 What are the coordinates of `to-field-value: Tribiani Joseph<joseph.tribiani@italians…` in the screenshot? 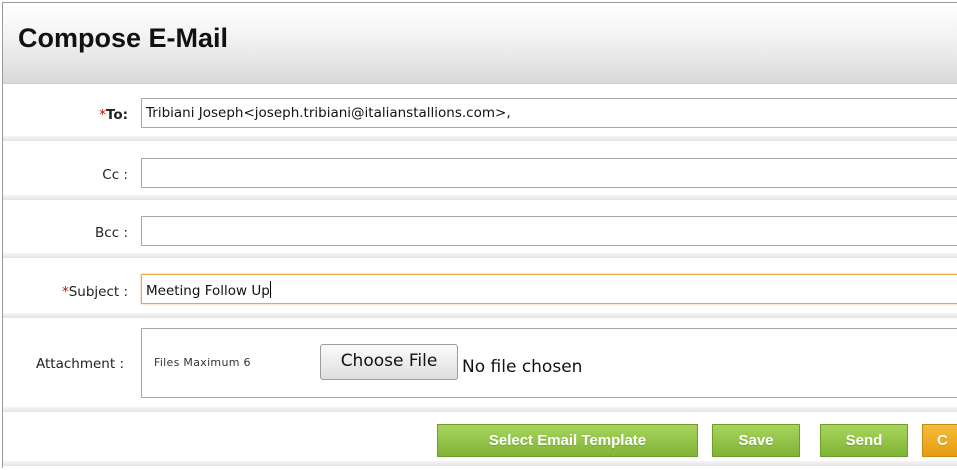 It's located at (328, 113).